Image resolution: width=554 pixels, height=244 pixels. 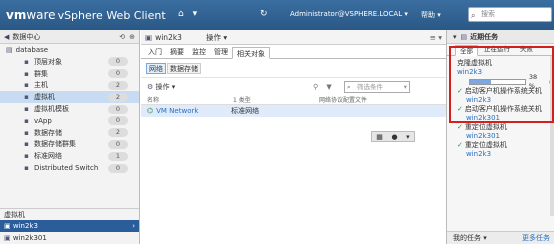 I want to click on row-name: VM Network, so click(x=193, y=111).